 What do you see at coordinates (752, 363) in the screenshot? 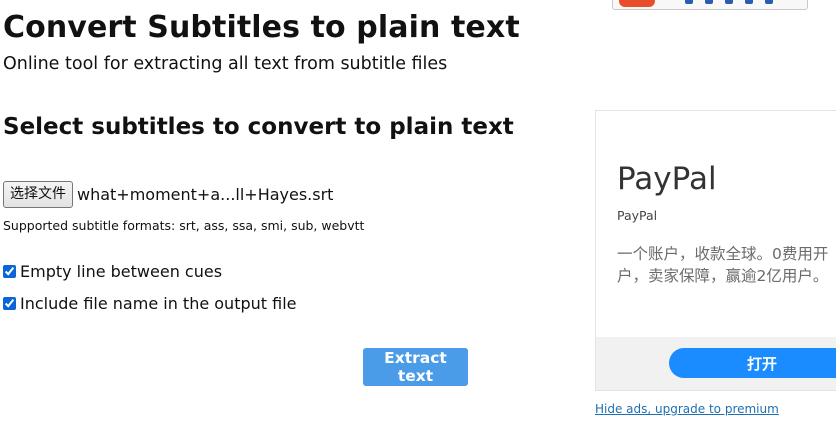
I see `ad-open-button: 打开` at bounding box center [752, 363].